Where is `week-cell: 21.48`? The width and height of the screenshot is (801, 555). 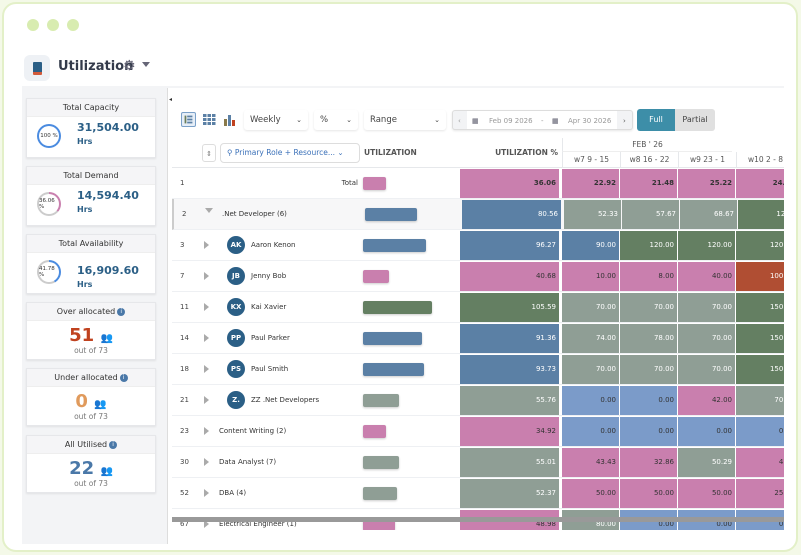
week-cell: 21.48 is located at coordinates (648, 183).